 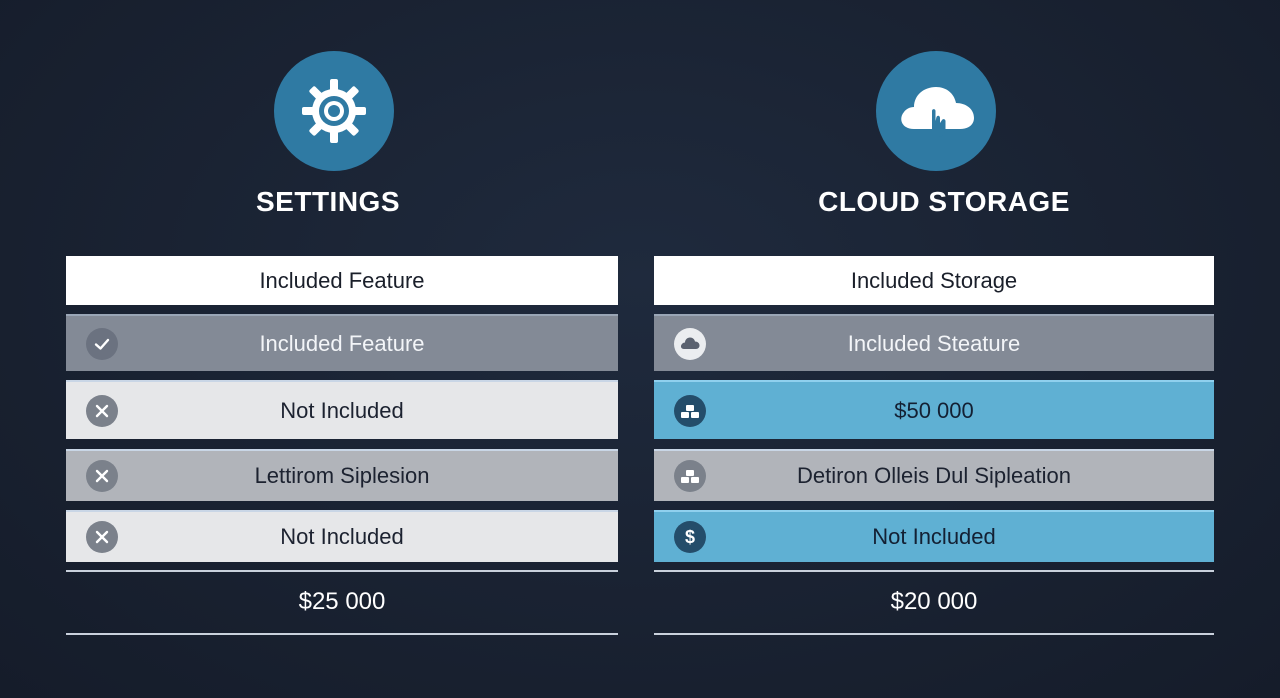 What do you see at coordinates (342, 601) in the screenshot?
I see `settings-price: $25 000` at bounding box center [342, 601].